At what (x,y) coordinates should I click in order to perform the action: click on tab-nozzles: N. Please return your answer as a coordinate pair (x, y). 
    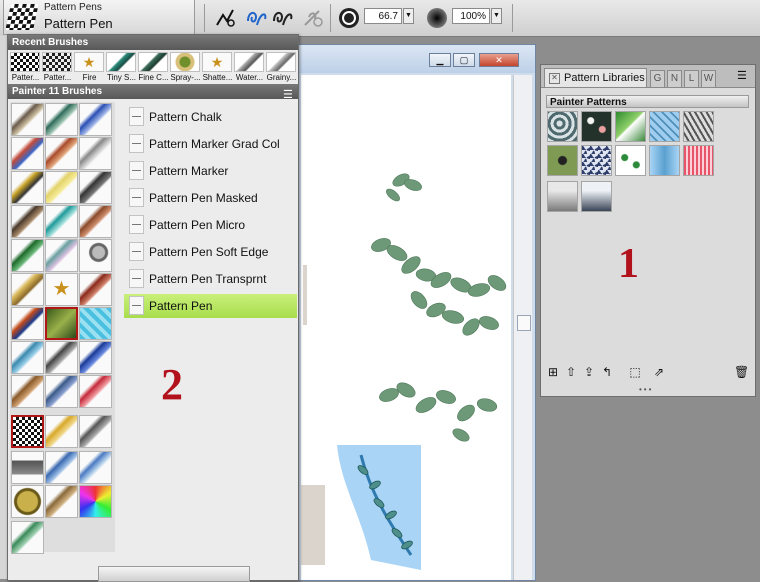
    Looking at the image, I should click on (674, 78).